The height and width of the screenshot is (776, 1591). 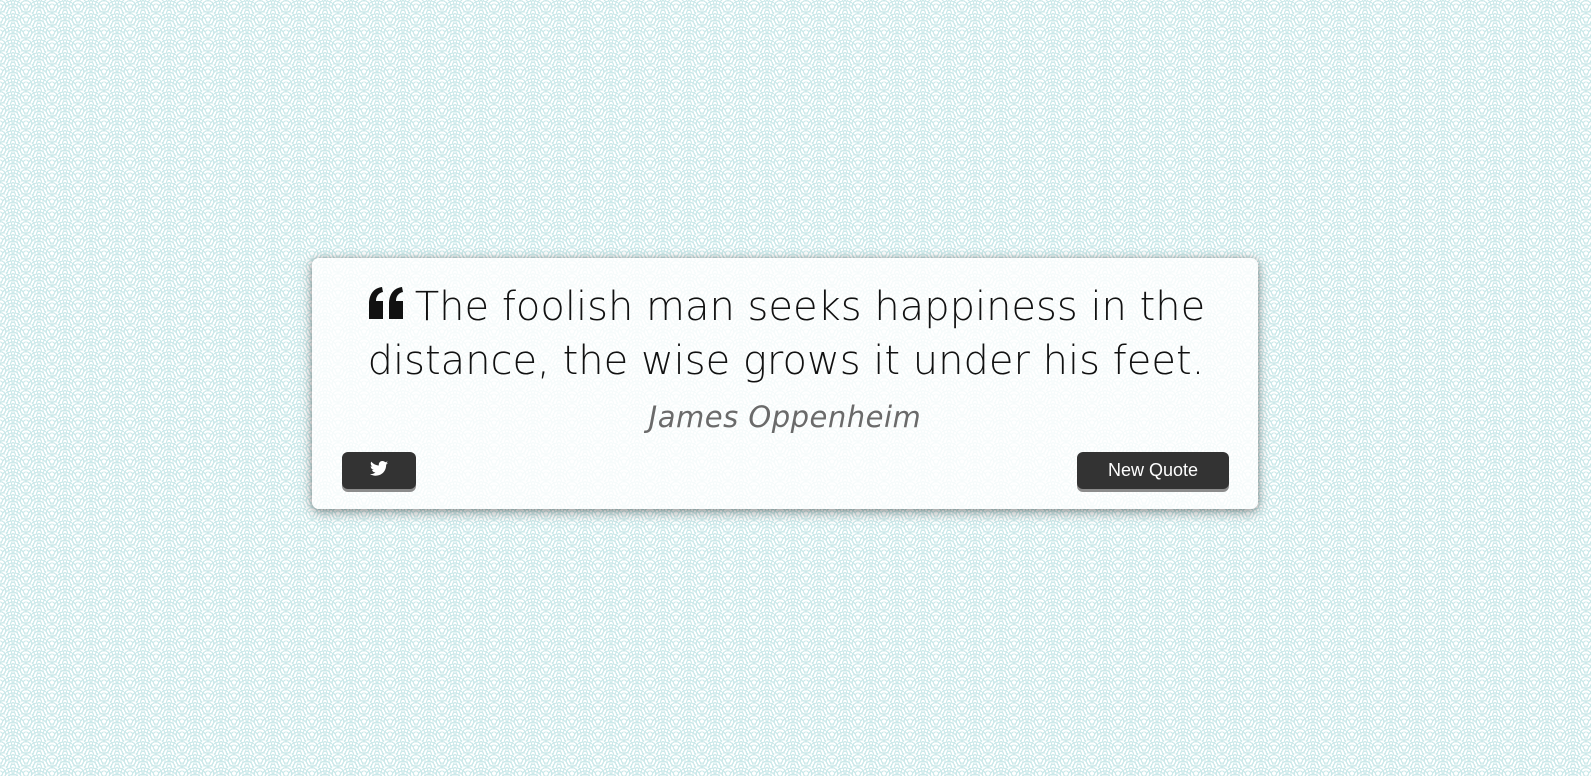 I want to click on quote-left-icon, so click(x=387, y=303).